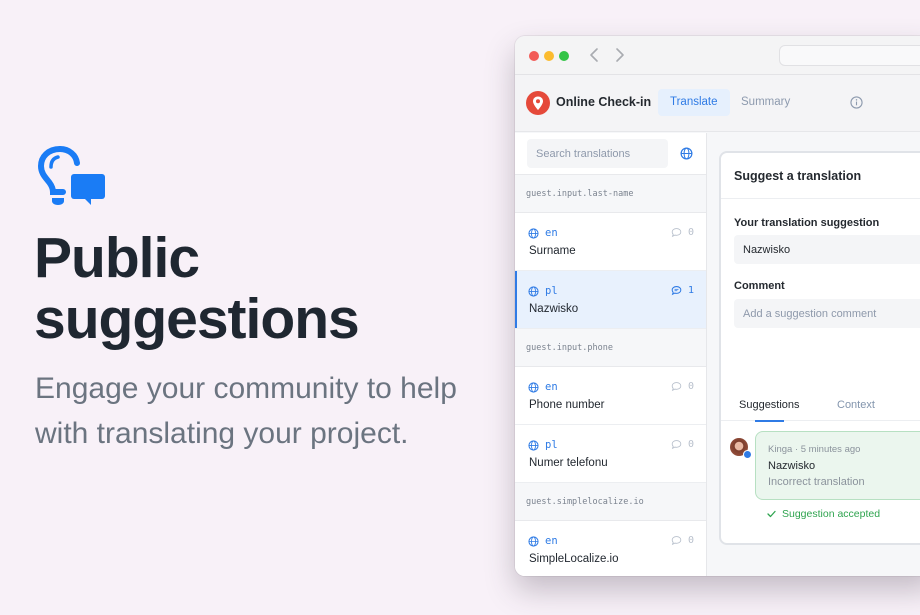  I want to click on window-titlebar, so click(717, 55).